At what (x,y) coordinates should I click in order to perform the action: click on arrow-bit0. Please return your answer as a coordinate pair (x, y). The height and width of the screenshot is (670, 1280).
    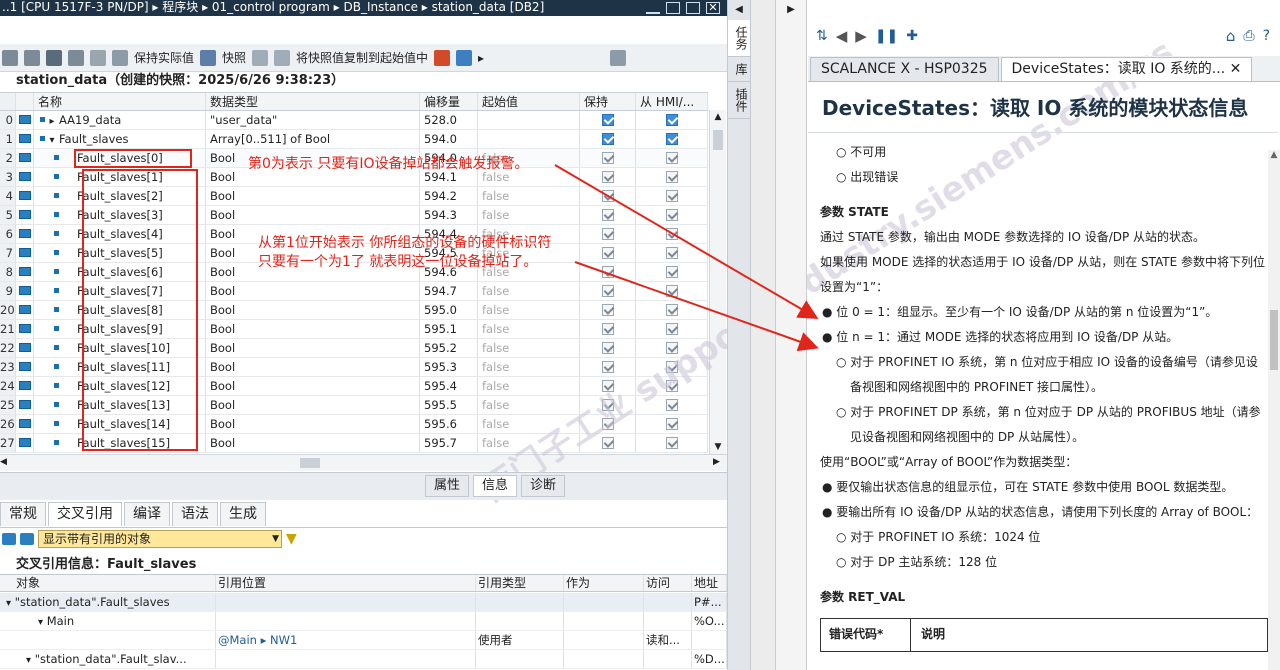
    Looking at the image, I should click on (686, 242).